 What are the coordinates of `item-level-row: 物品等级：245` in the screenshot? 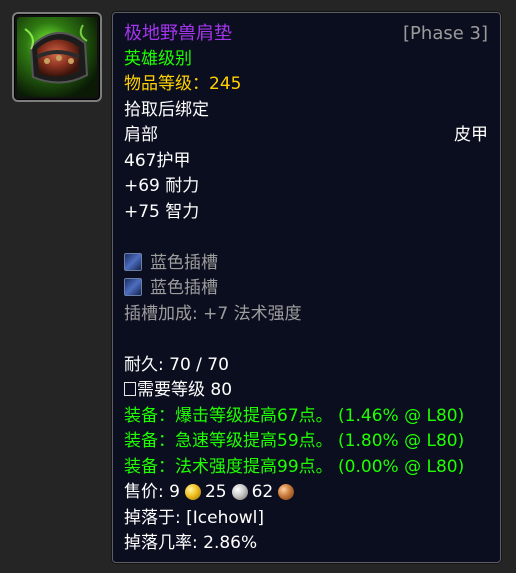 It's located at (306, 85).